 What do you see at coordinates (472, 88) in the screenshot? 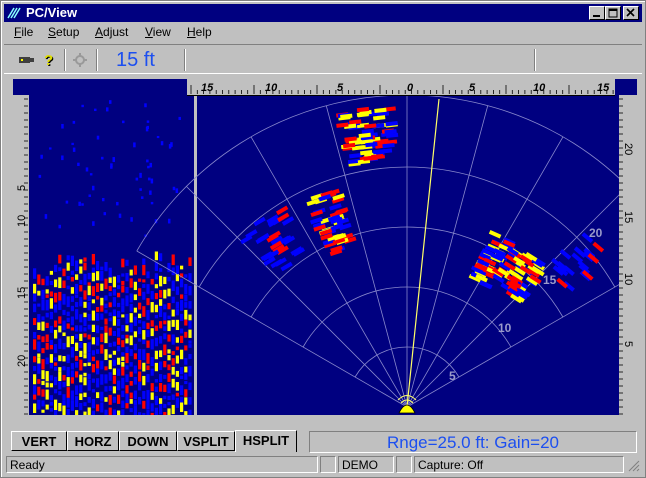
I see `top-tick-label: 5` at bounding box center [472, 88].